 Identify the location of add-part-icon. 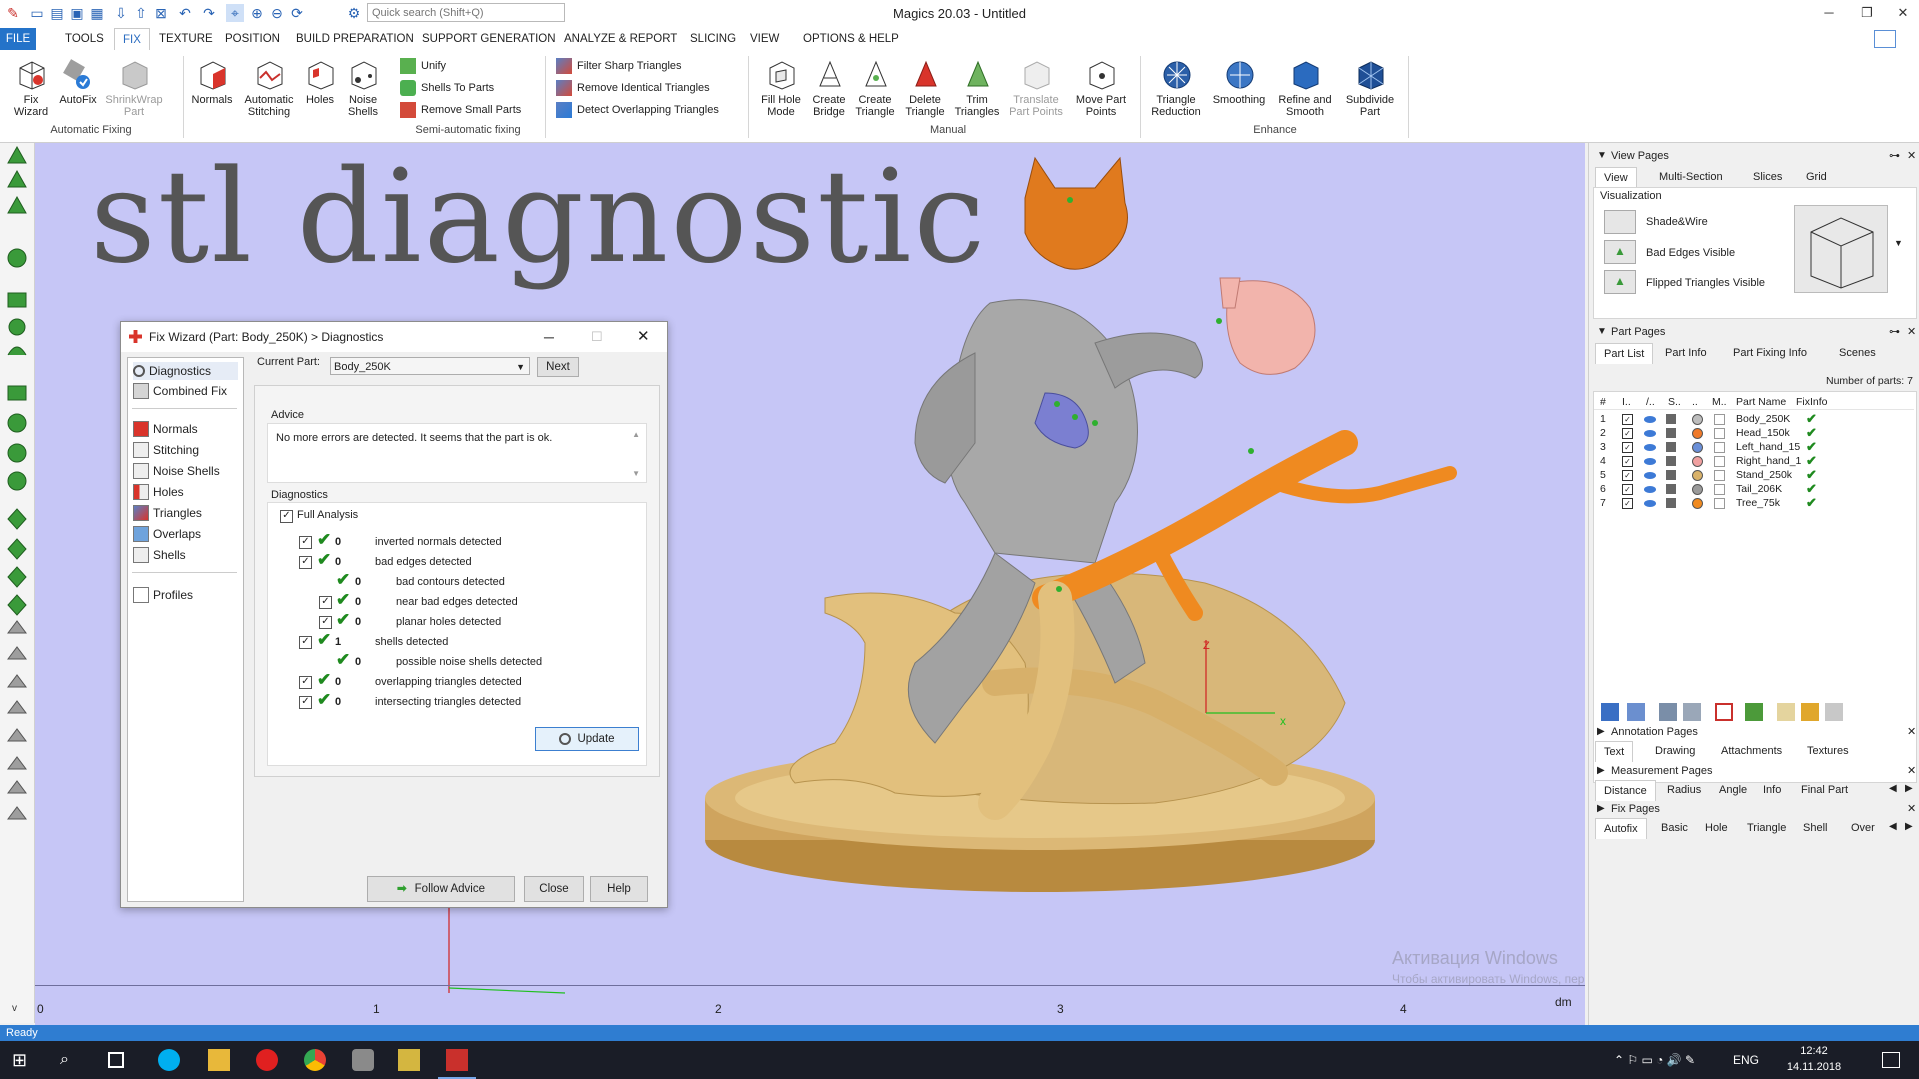
(1610, 712).